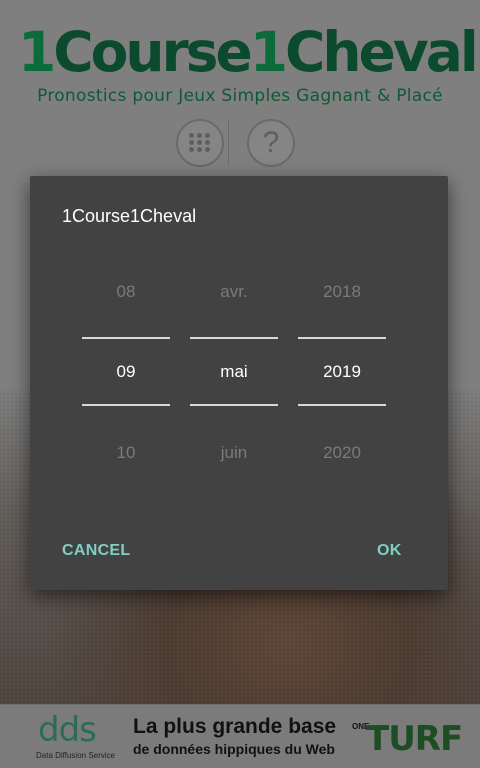 Image resolution: width=480 pixels, height=768 pixels. Describe the element at coordinates (342, 405) in the screenshot. I see `year-selection-line-bottom` at that location.